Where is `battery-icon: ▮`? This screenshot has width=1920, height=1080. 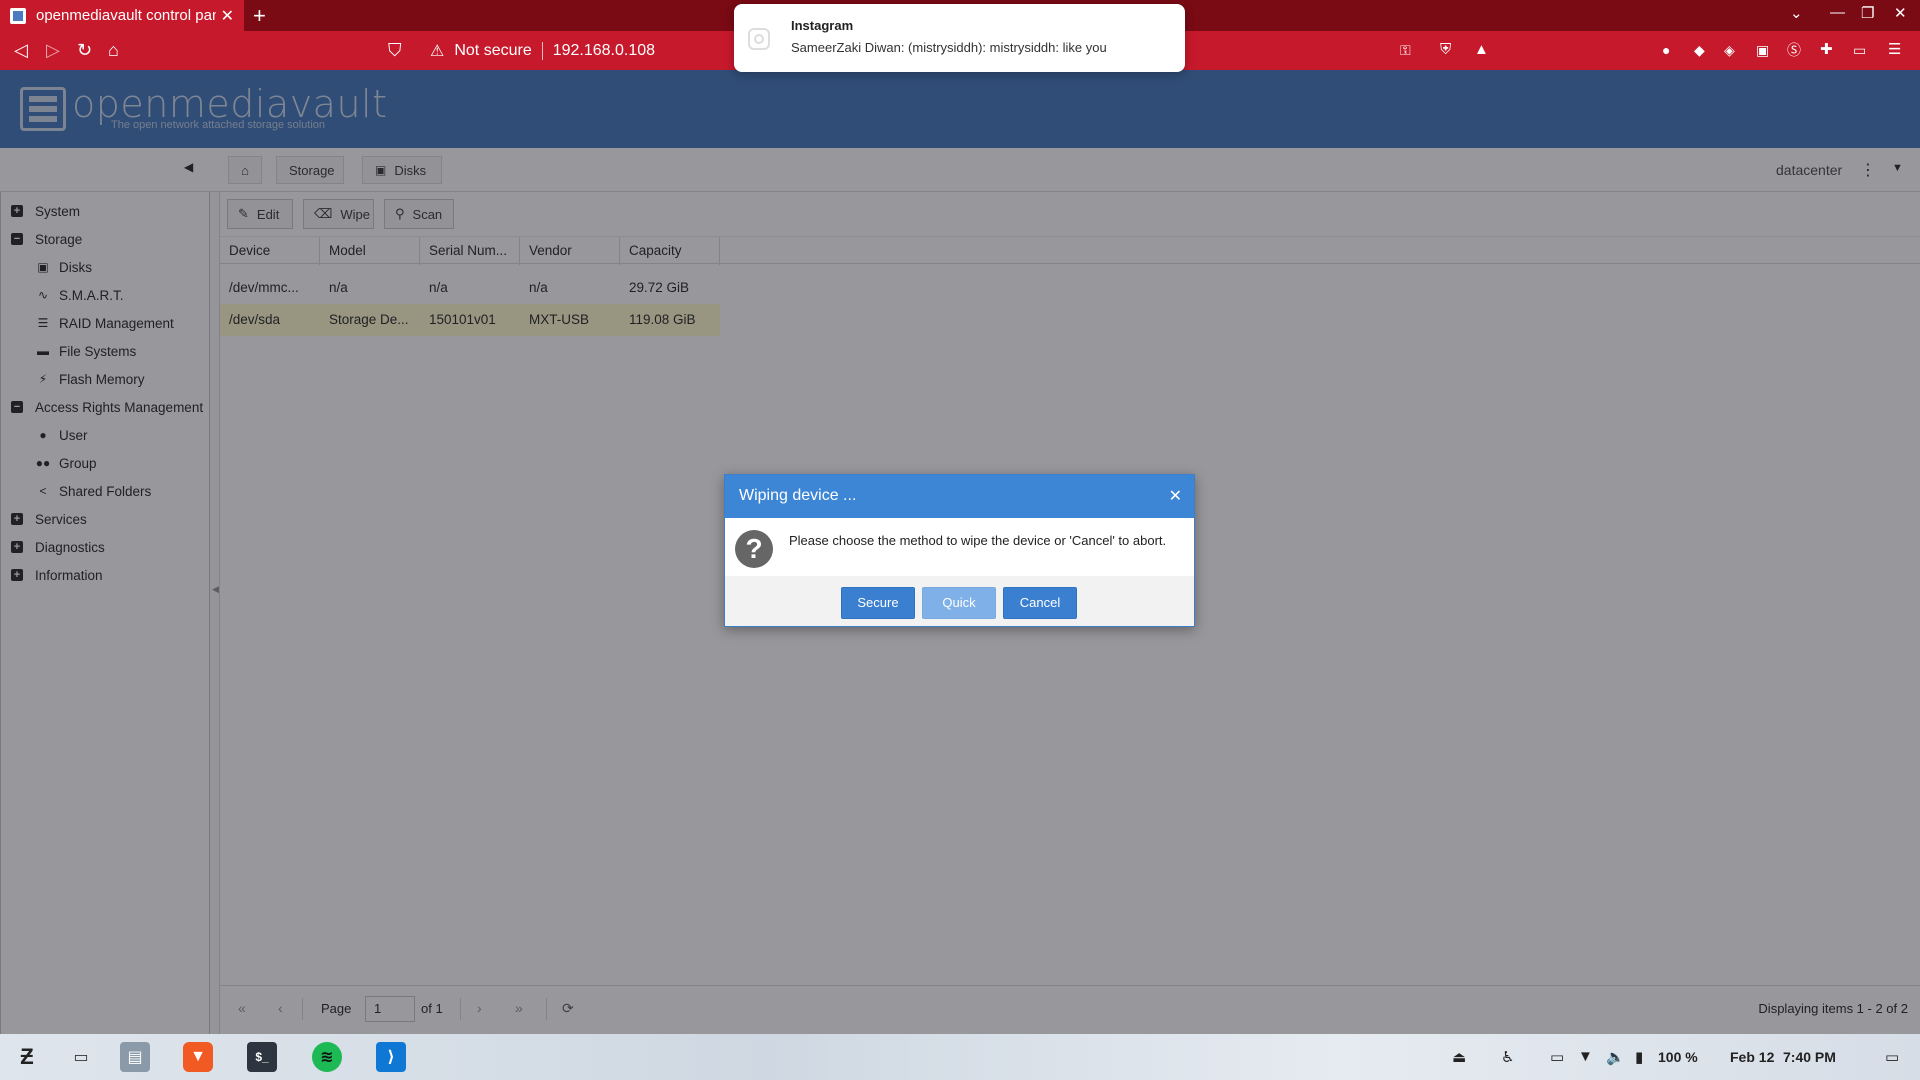
battery-icon: ▮ is located at coordinates (1639, 1057).